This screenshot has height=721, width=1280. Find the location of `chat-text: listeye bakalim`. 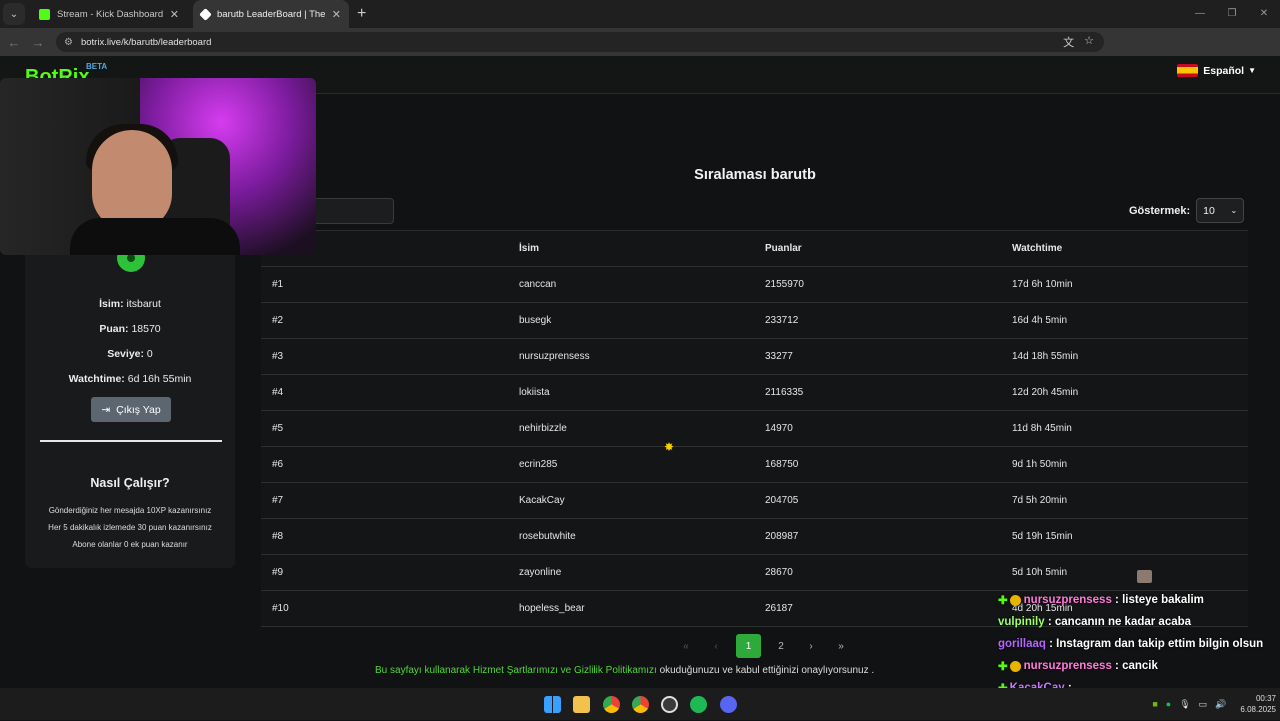

chat-text: listeye bakalim is located at coordinates (1163, 600).